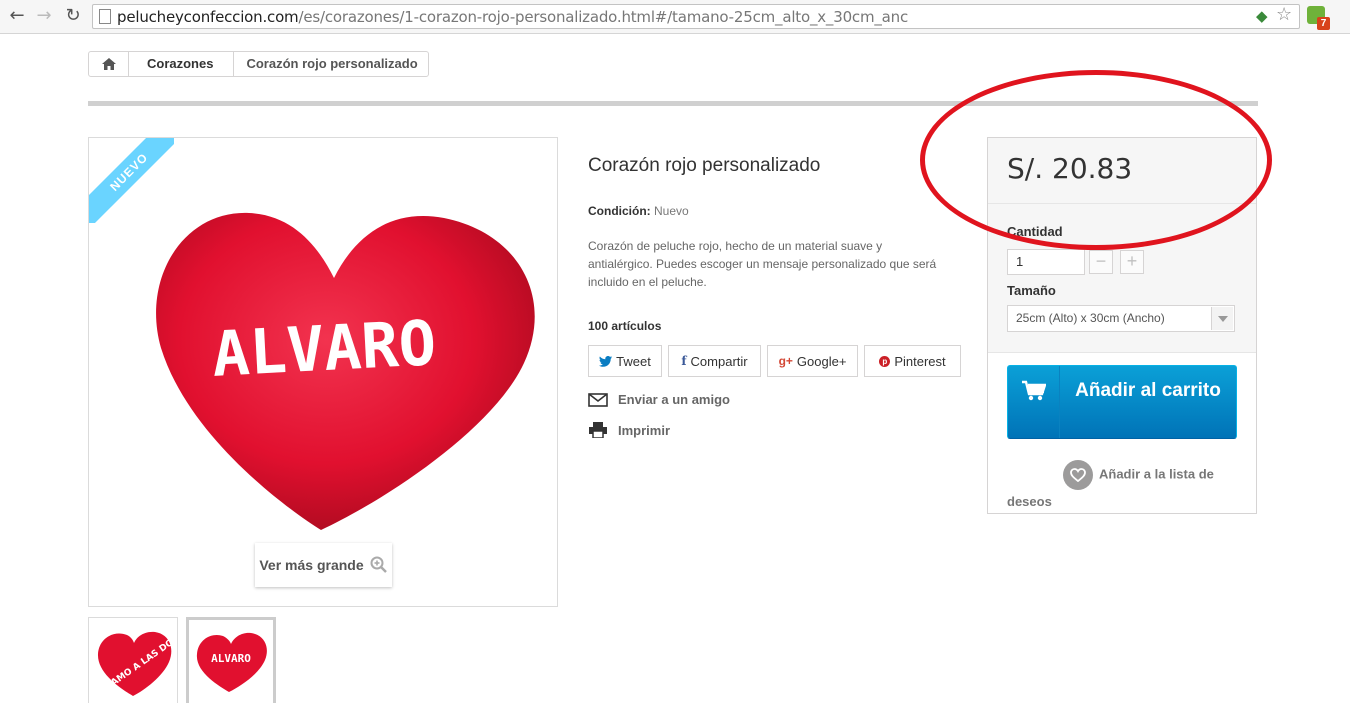  Describe the element at coordinates (606, 361) in the screenshot. I see `twitter-icon` at that location.